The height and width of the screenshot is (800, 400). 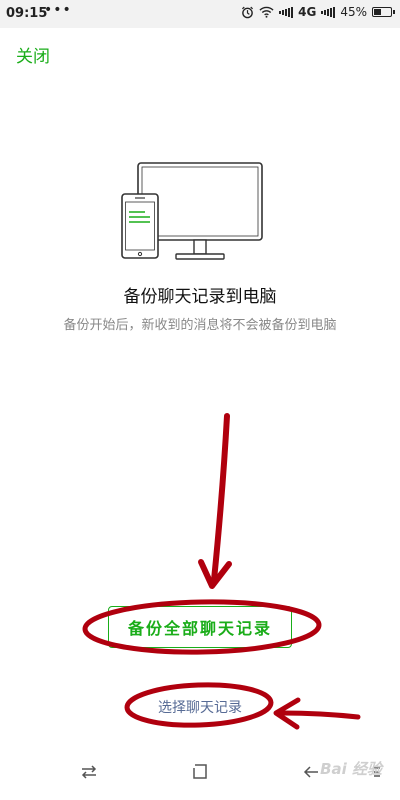 What do you see at coordinates (220, 498) in the screenshot?
I see `annotation-arrow-down` at bounding box center [220, 498].